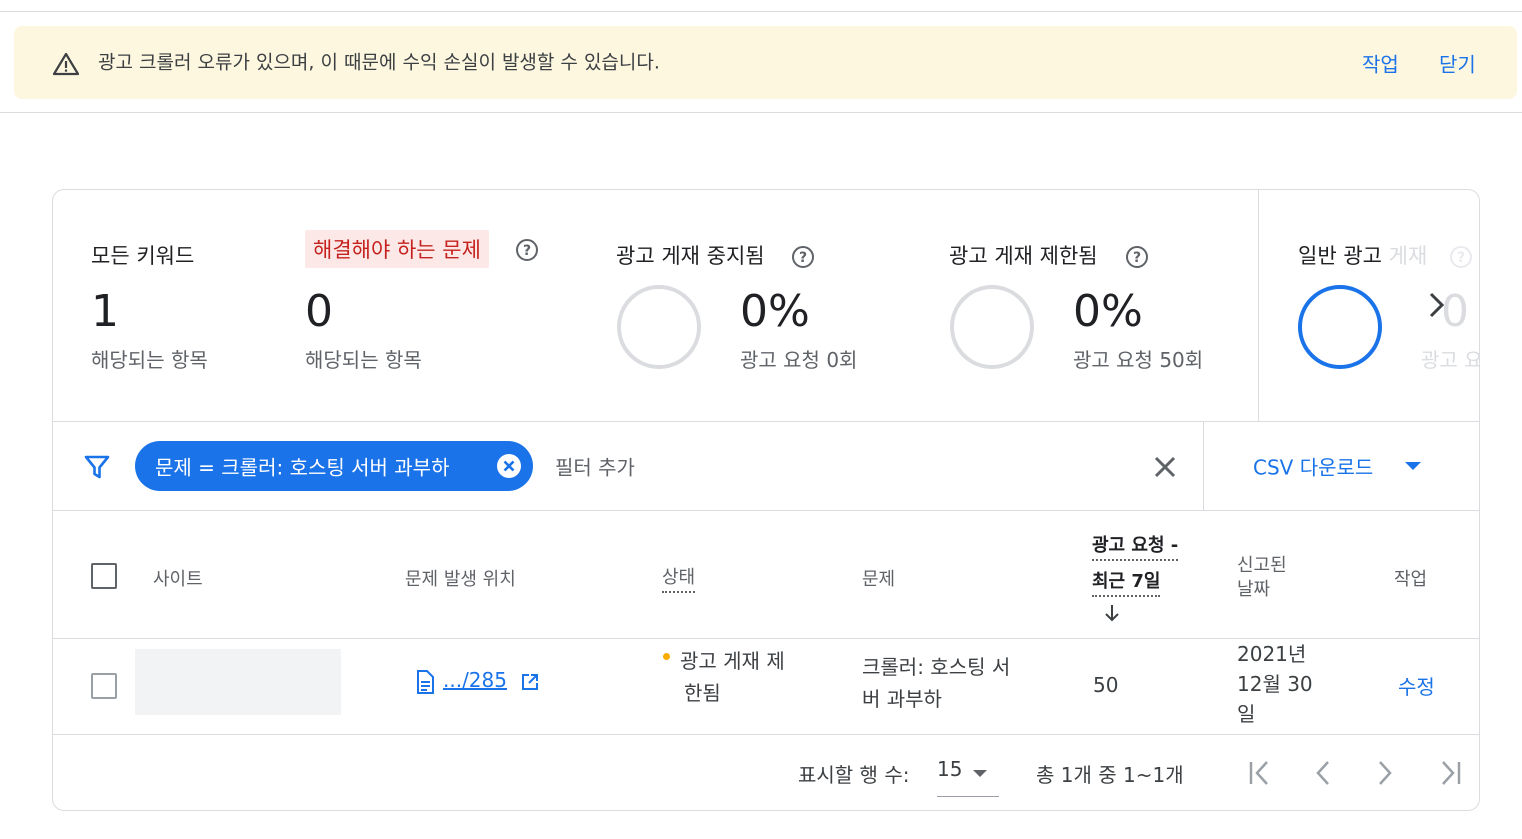 The width and height of the screenshot is (1522, 839). Describe the element at coordinates (690, 256) in the screenshot. I see `stat-title: 광고 게재 중지됨` at that location.